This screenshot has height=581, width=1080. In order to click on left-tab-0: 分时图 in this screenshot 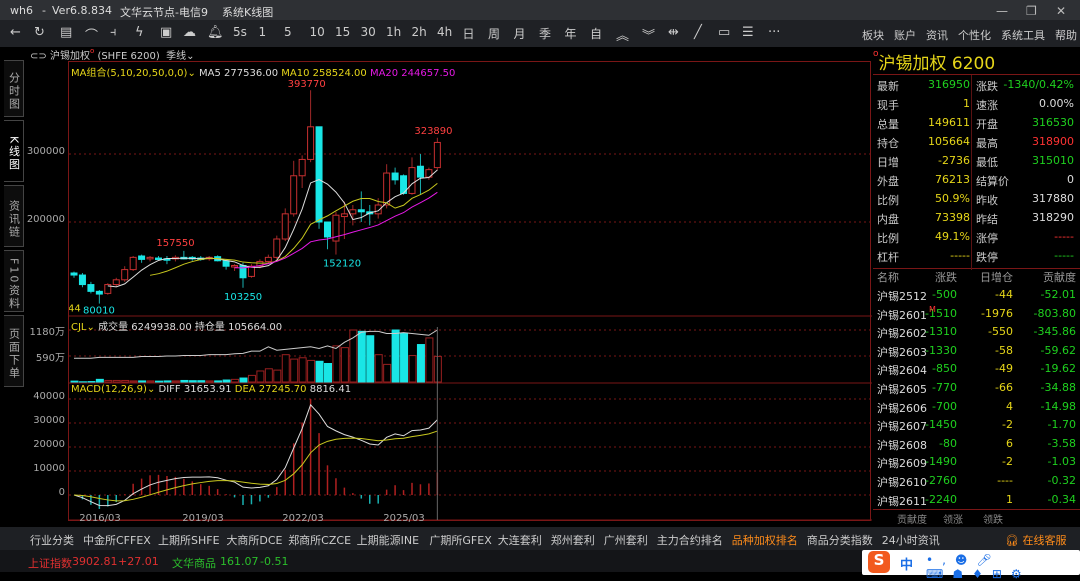, I will do `click(14, 88)`.